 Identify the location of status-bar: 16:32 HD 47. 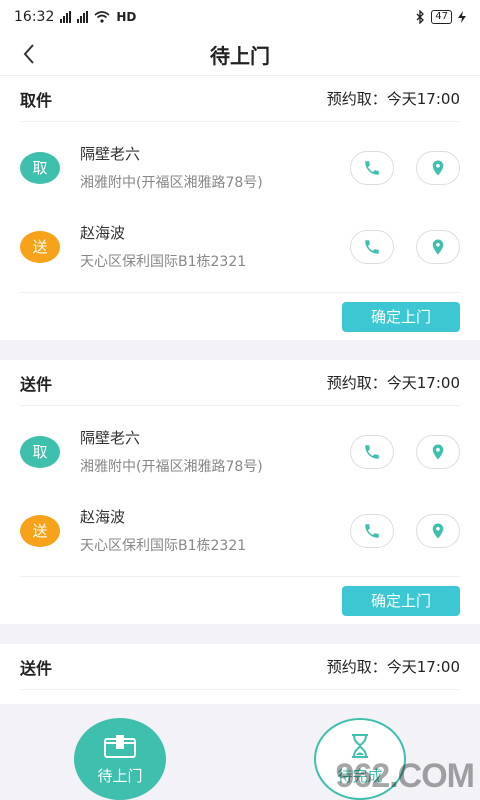
(240, 17).